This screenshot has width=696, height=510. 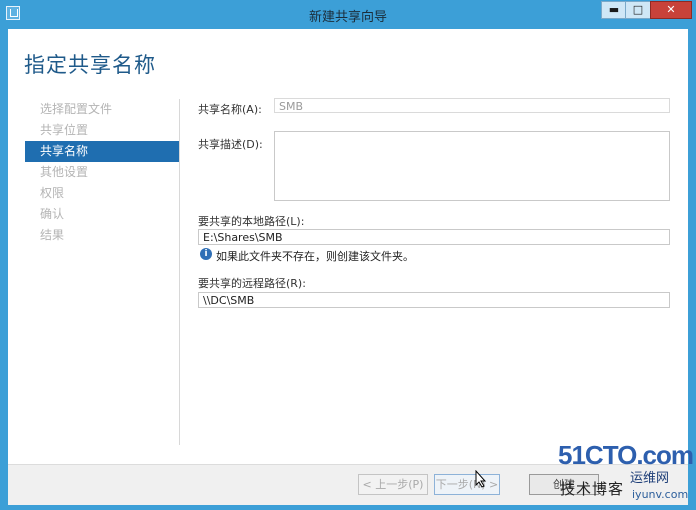 What do you see at coordinates (347, 17) in the screenshot?
I see `window-title: 新建共享向导` at bounding box center [347, 17].